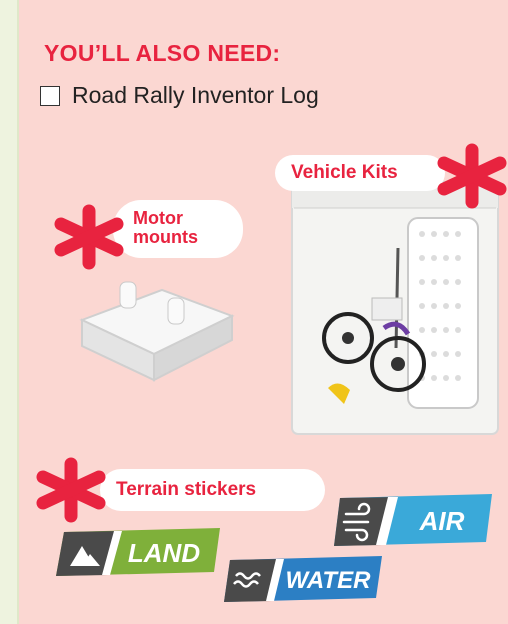 The image size is (508, 624). I want to click on left-margin-bar, so click(9, 312).